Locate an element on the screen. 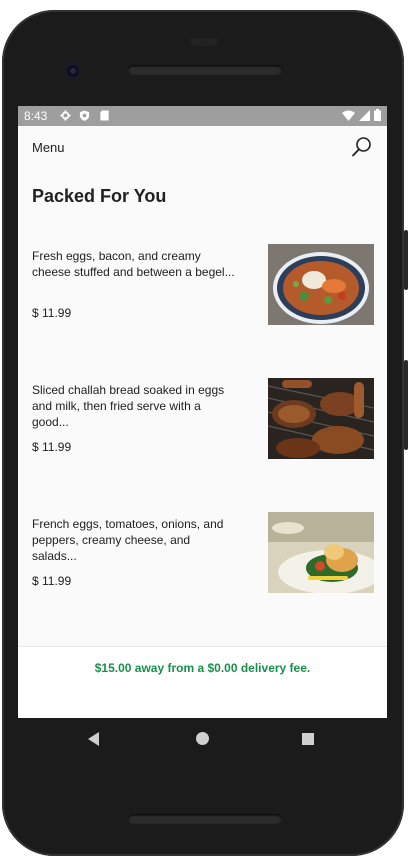  bottom-speaker is located at coordinates (205, 819).